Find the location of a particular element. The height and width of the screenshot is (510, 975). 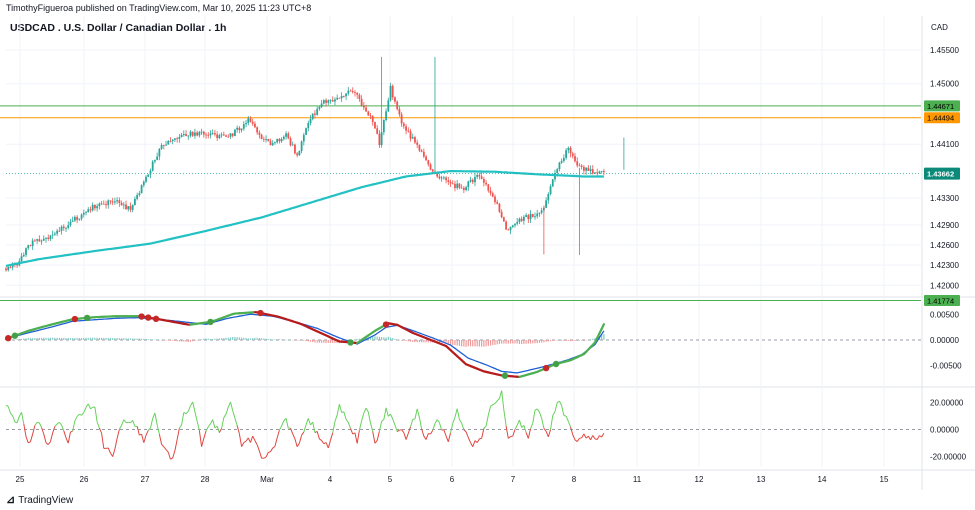

currency-label: CAD is located at coordinates (939, 27).